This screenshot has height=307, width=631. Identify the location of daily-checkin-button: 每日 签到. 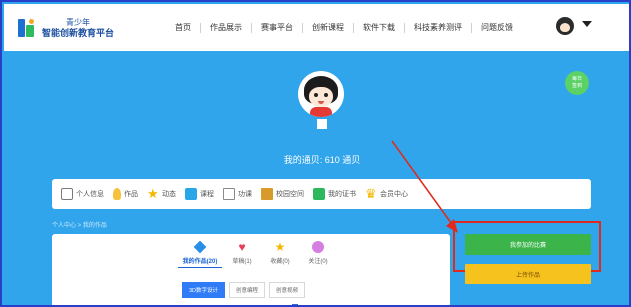
(577, 83).